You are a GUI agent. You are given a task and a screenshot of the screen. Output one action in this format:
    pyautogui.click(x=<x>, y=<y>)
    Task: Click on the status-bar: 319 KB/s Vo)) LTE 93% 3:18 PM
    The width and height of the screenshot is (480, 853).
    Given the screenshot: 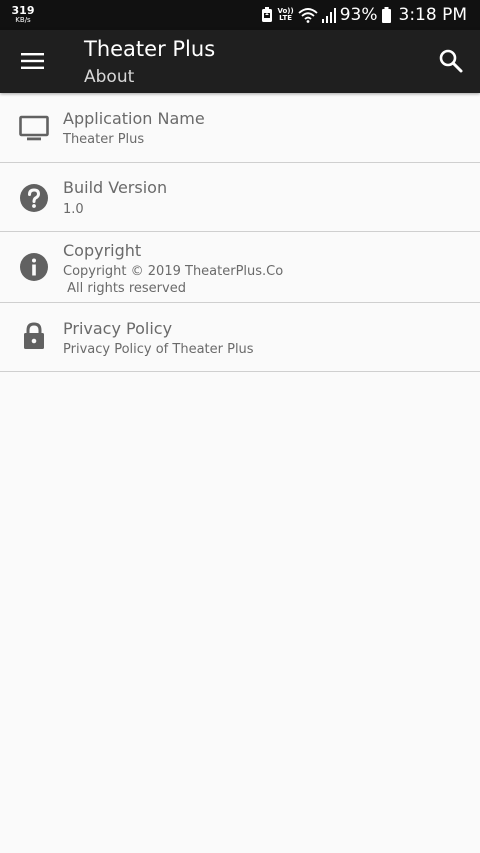 What is the action you would take?
    pyautogui.click(x=240, y=15)
    